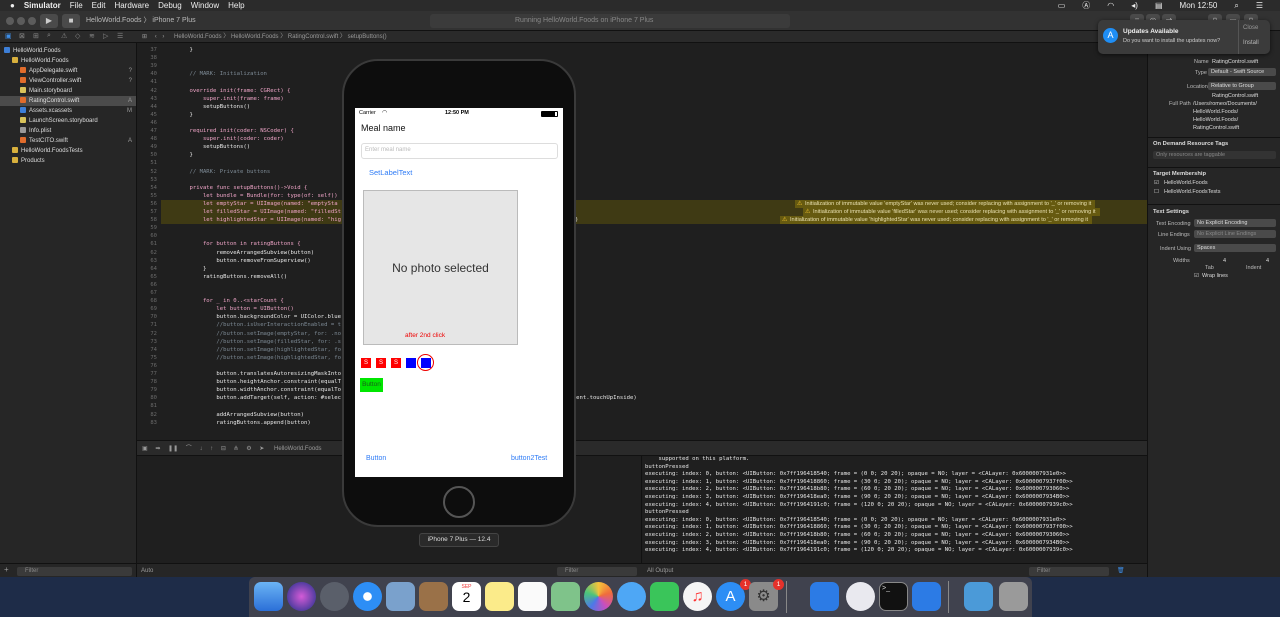 The image size is (1280, 617). Describe the element at coordinates (120, 36) in the screenshot. I see `report-icon: ☰` at that location.